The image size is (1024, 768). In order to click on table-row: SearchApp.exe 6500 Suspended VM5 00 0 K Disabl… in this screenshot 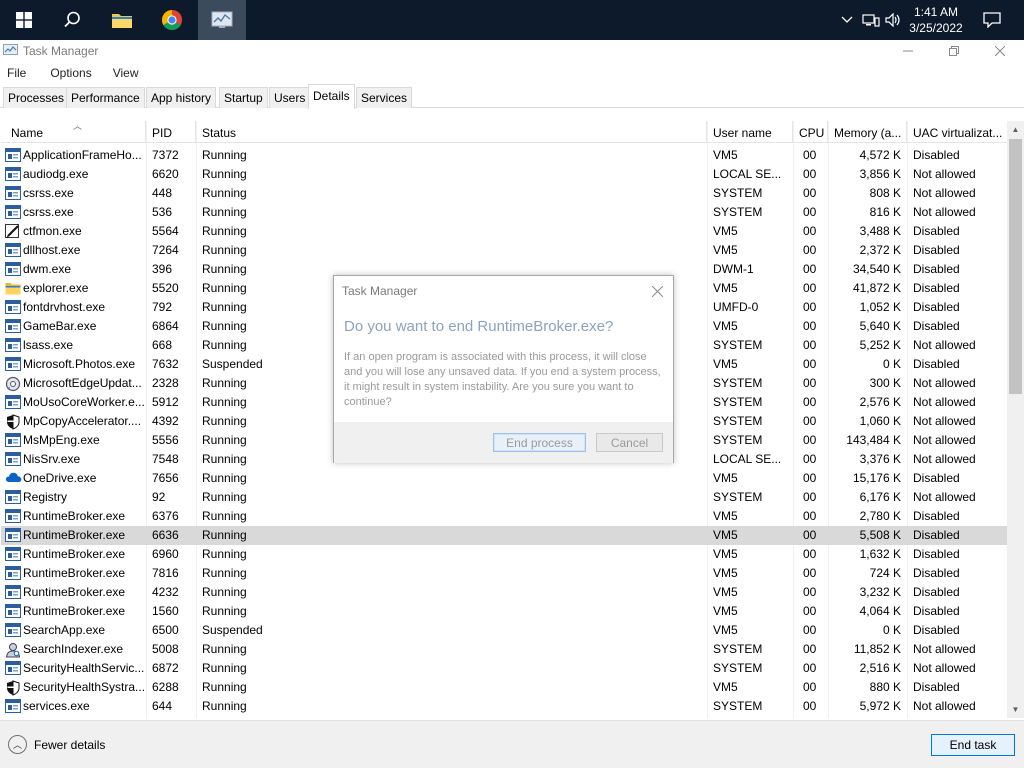, I will do `click(504, 630)`.